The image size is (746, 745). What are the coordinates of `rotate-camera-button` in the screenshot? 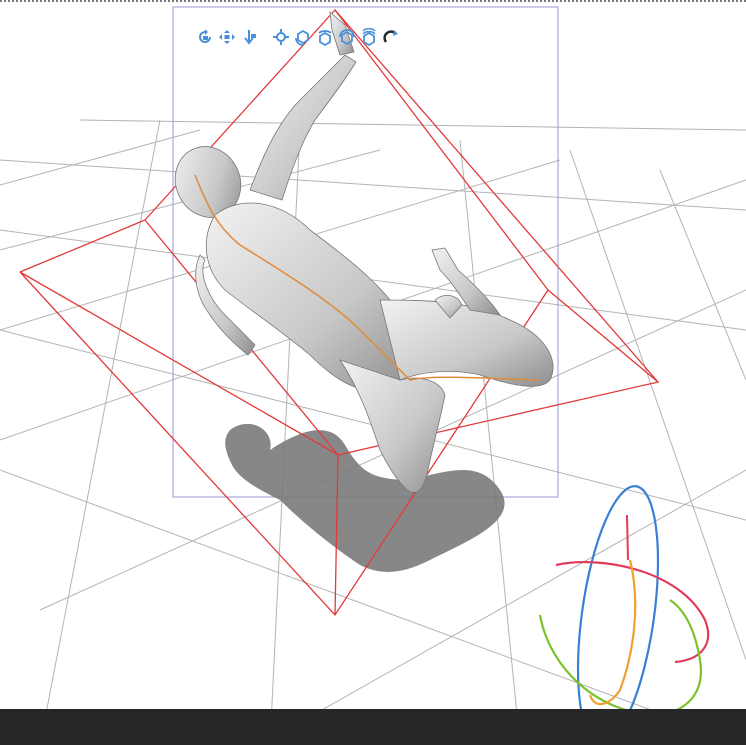 It's located at (205, 37).